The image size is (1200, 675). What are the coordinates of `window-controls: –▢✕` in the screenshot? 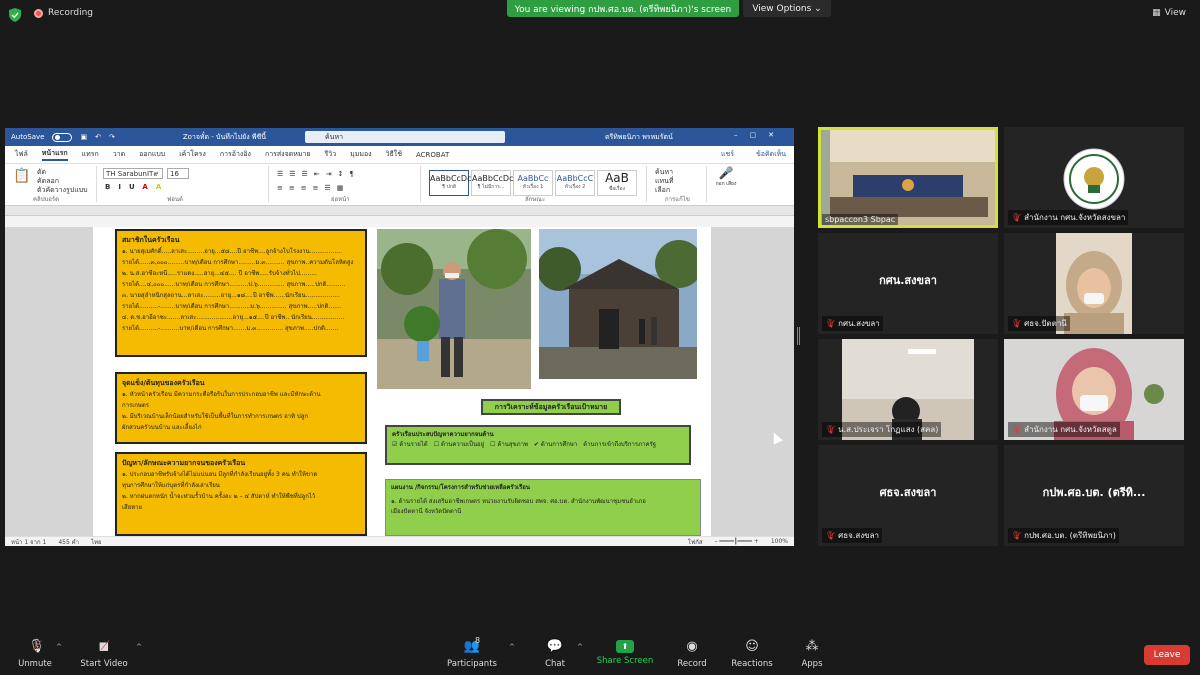 It's located at (760, 135).